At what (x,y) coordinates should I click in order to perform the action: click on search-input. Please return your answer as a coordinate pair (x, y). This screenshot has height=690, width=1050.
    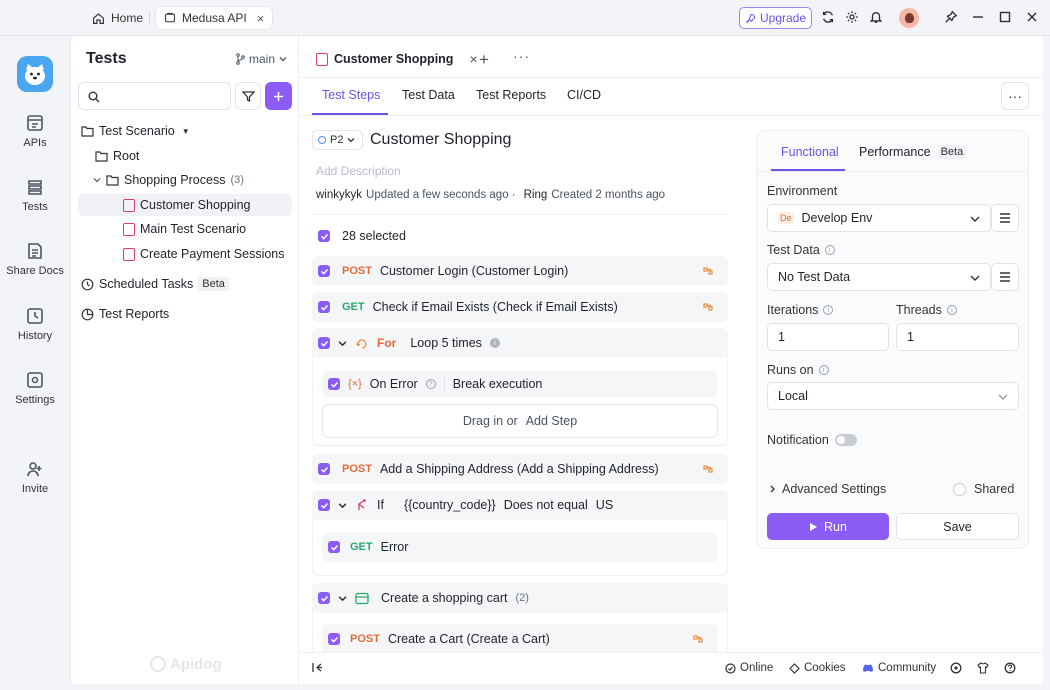
    Looking at the image, I should click on (154, 96).